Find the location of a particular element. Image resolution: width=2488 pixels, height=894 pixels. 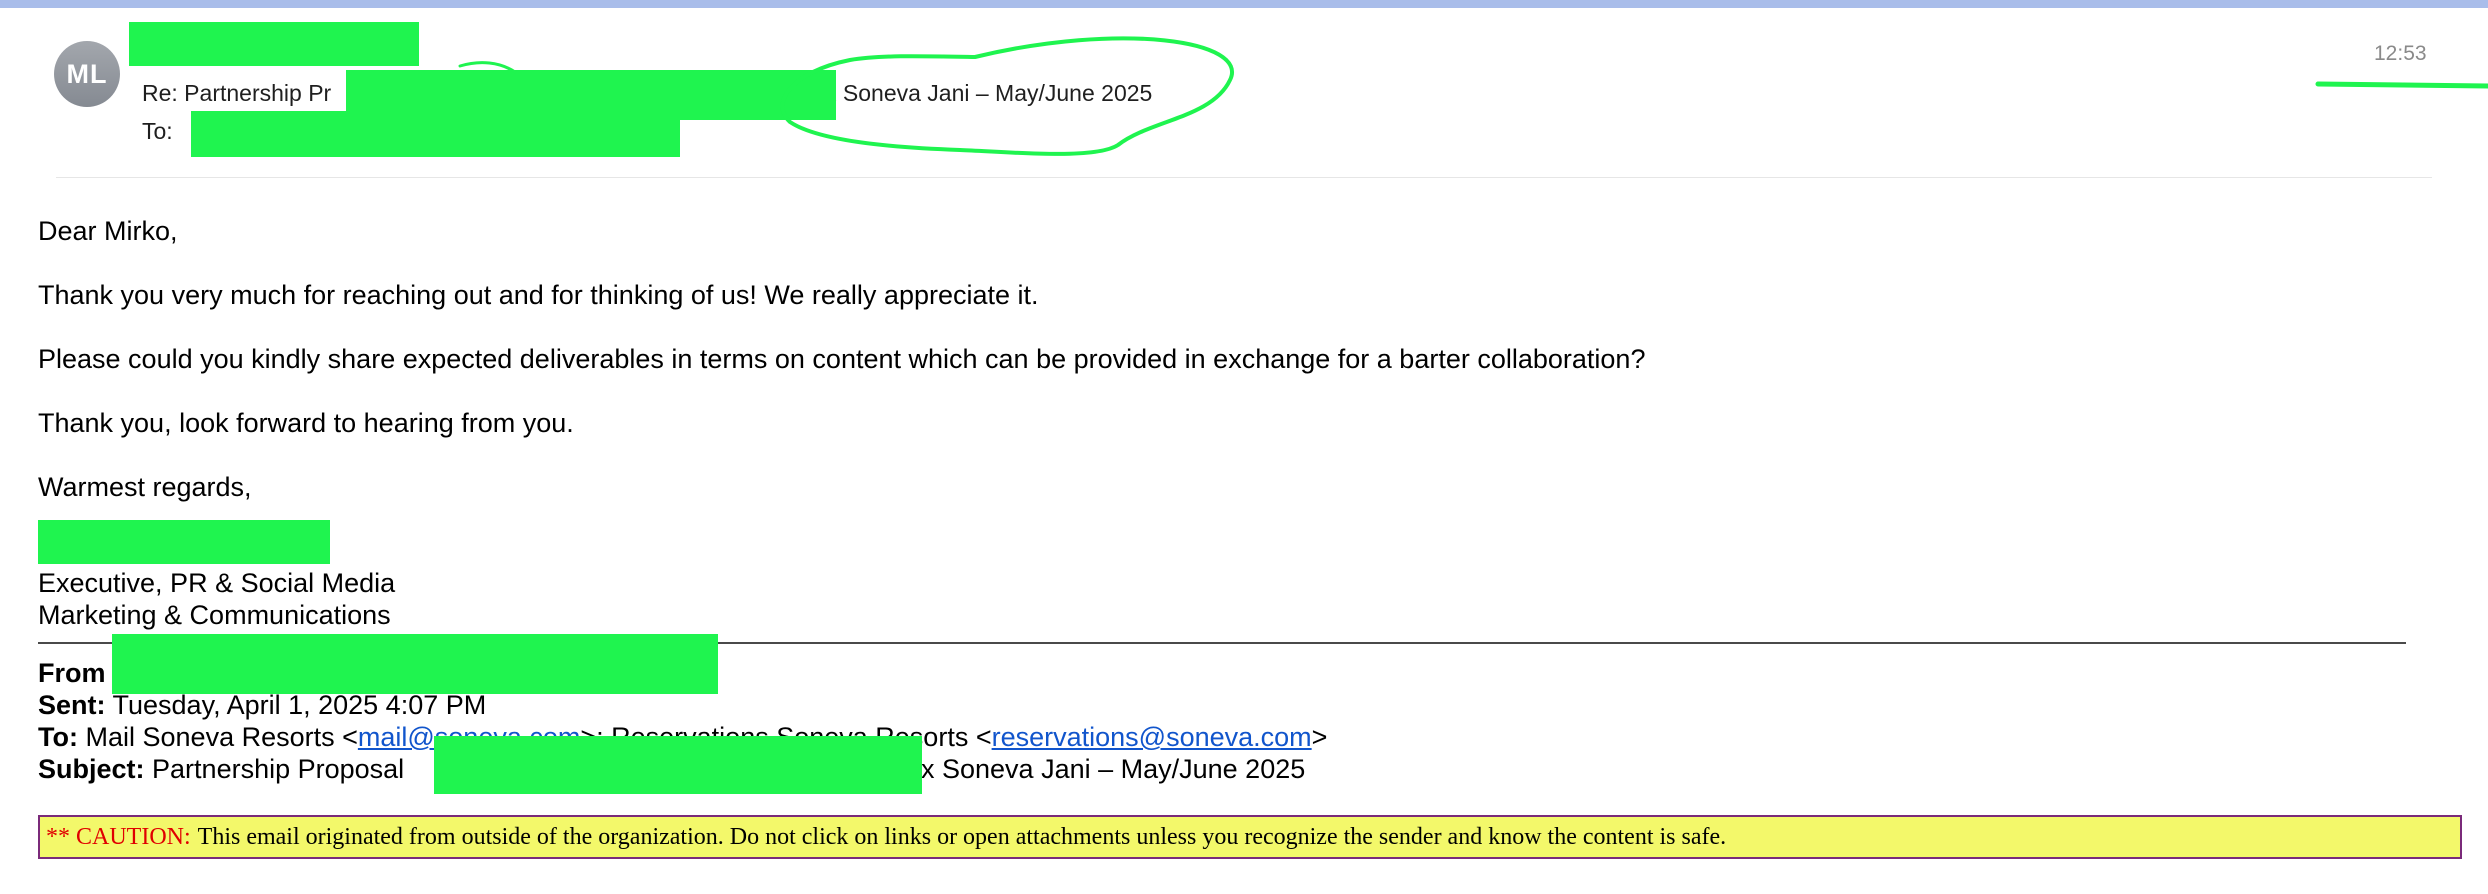

forward-to-end: > is located at coordinates (1319, 737).